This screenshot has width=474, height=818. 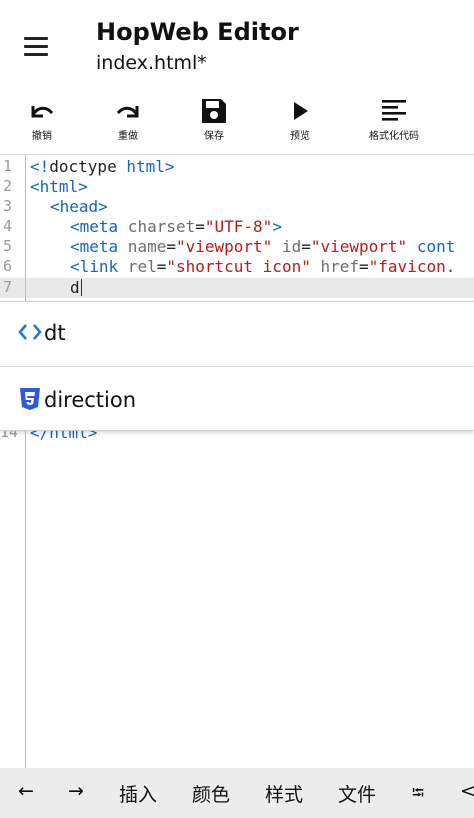 What do you see at coordinates (26, 791) in the screenshot?
I see `cursor-left-button: ←` at bounding box center [26, 791].